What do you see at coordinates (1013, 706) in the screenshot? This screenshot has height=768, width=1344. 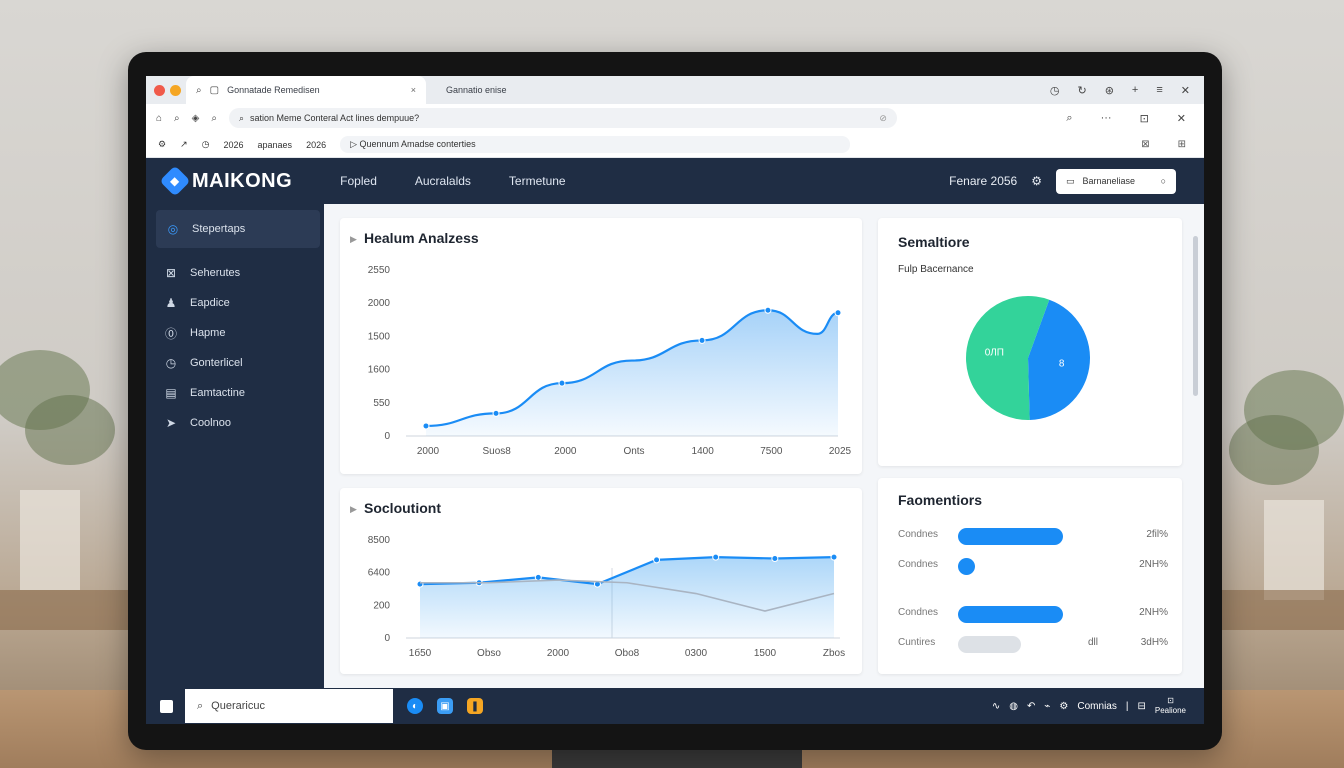 I see `volume-icon: ◍` at bounding box center [1013, 706].